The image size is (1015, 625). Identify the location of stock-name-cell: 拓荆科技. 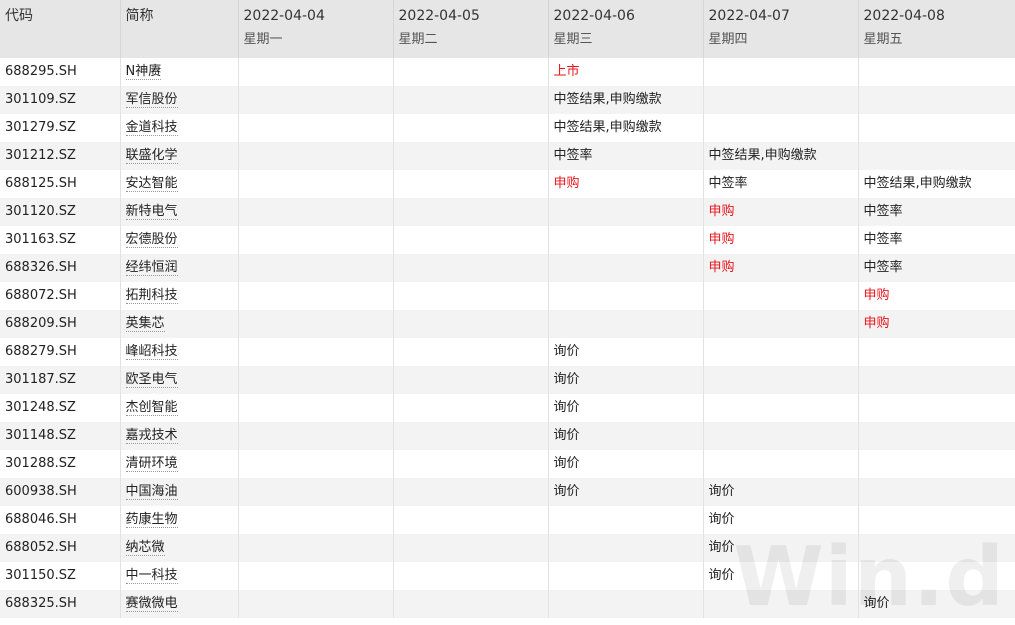
(179, 296).